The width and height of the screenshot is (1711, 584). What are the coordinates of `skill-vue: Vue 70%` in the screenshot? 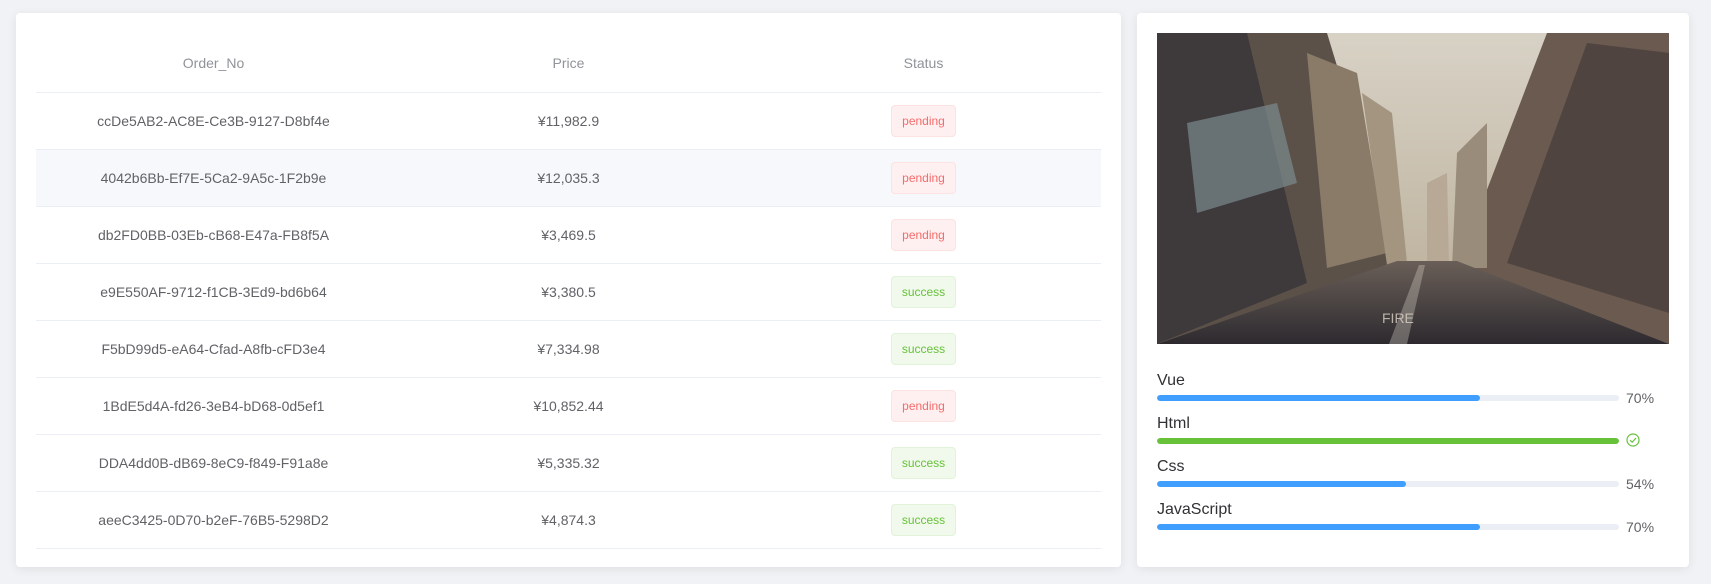 It's located at (1413, 393).